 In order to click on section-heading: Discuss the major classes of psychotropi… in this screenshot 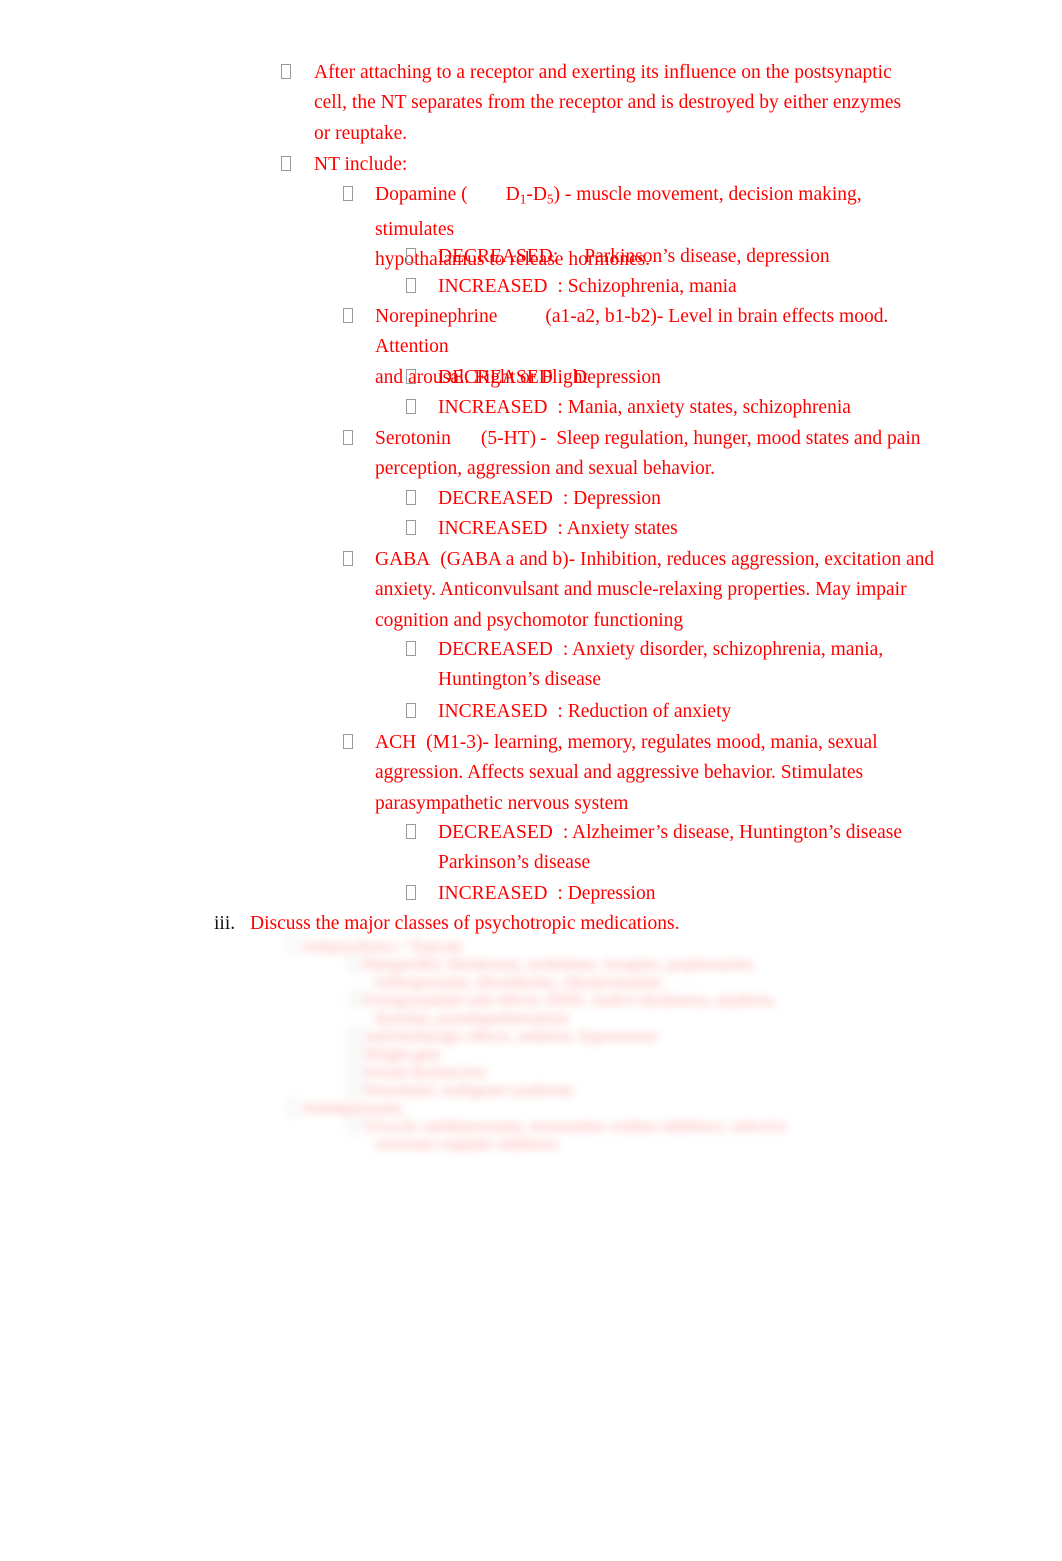, I will do `click(465, 923)`.